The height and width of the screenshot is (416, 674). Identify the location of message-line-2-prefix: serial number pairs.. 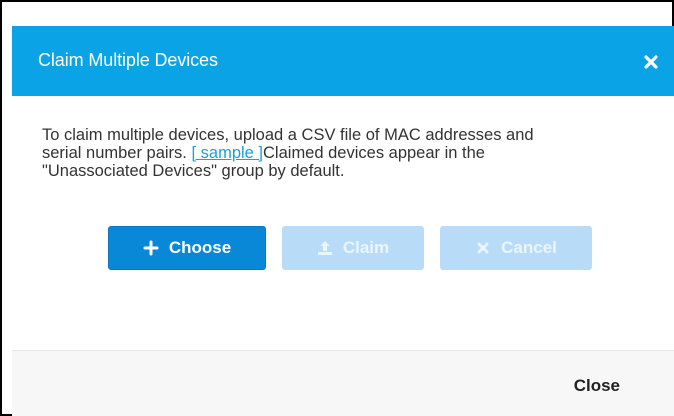
(117, 153).